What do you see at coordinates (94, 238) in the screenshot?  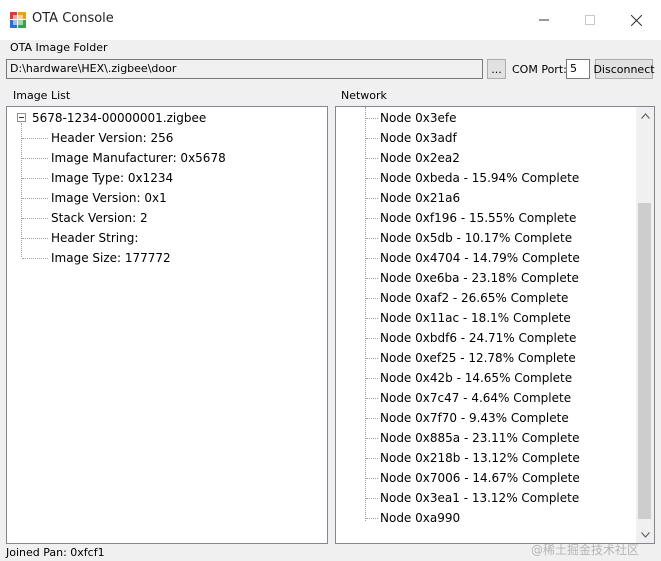 I see `tree-item-header-string: Header String:` at bounding box center [94, 238].